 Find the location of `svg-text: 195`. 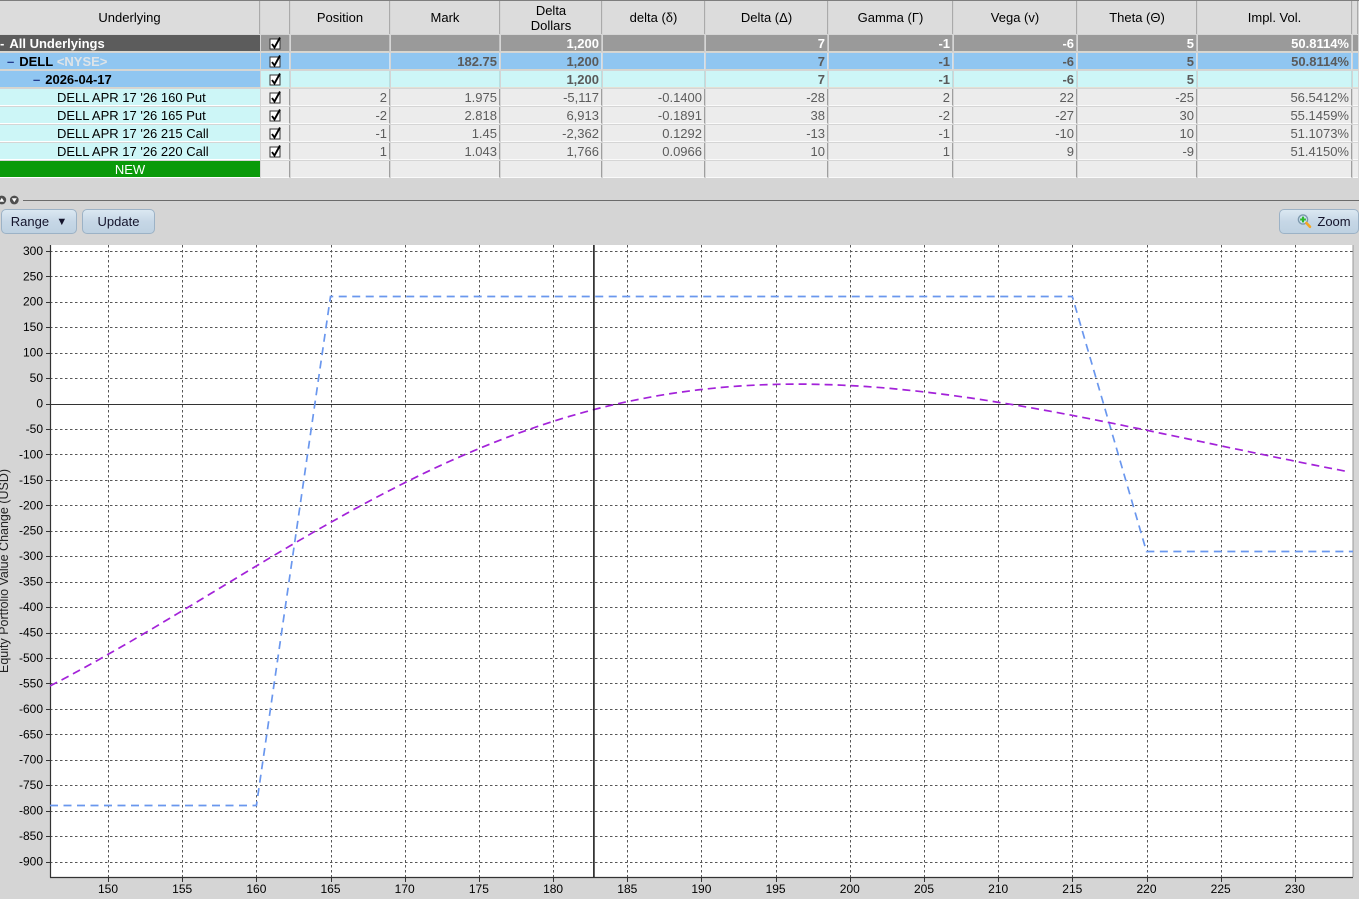

svg-text: 195 is located at coordinates (776, 889).